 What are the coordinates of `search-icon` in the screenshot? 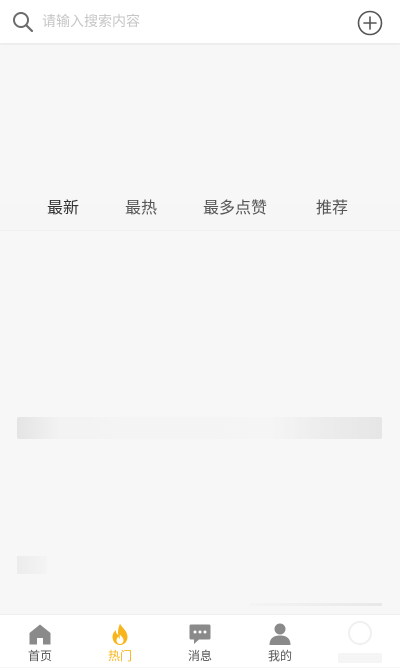 It's located at (23, 22).